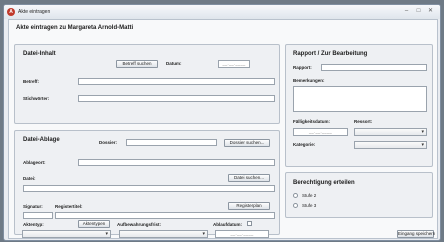 The height and width of the screenshot is (242, 444). What do you see at coordinates (75, 28) in the screenshot?
I see `page-title: Akte eintragen zu Margareta Arnold-Matti` at bounding box center [75, 28].